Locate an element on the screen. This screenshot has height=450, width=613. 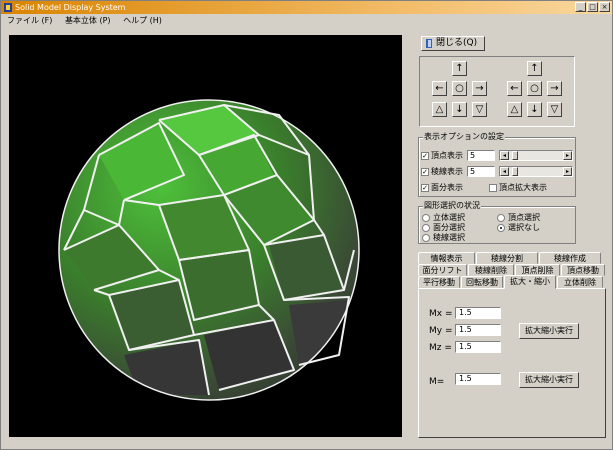
right-center-button: ○ is located at coordinates (534, 88).